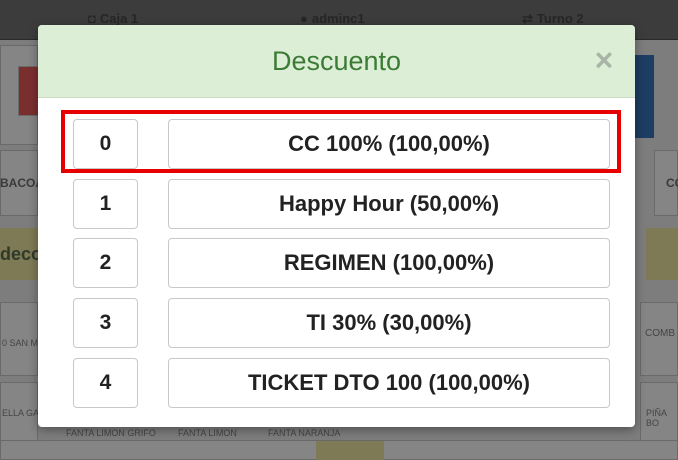 This screenshot has height=460, width=678. Describe the element at coordinates (304, 18) in the screenshot. I see `user-icon: ●` at that location.